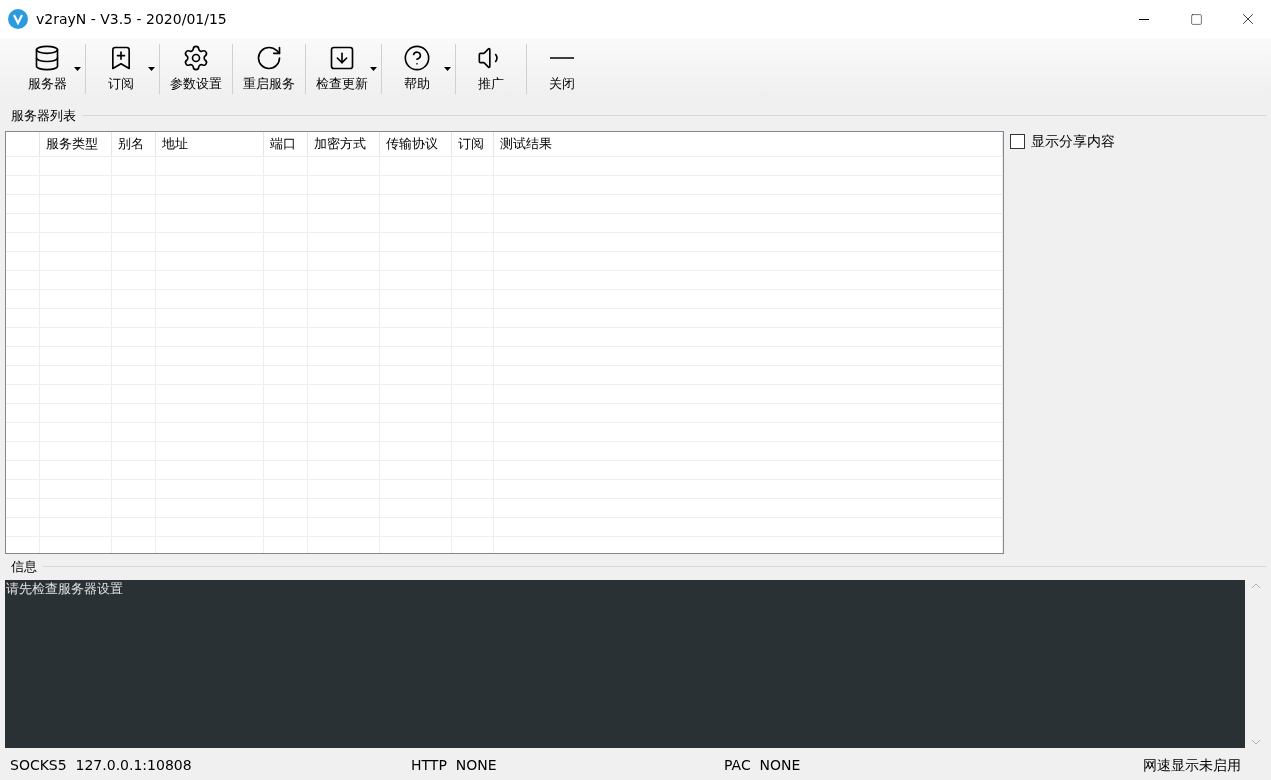 The image size is (1271, 780). I want to click on database-icon, so click(47, 58).